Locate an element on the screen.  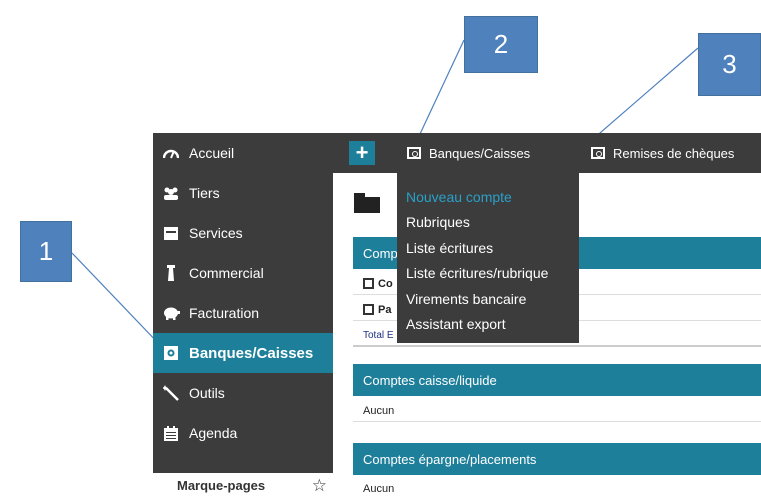
sidebar-item-label: Accueil is located at coordinates (212, 153).